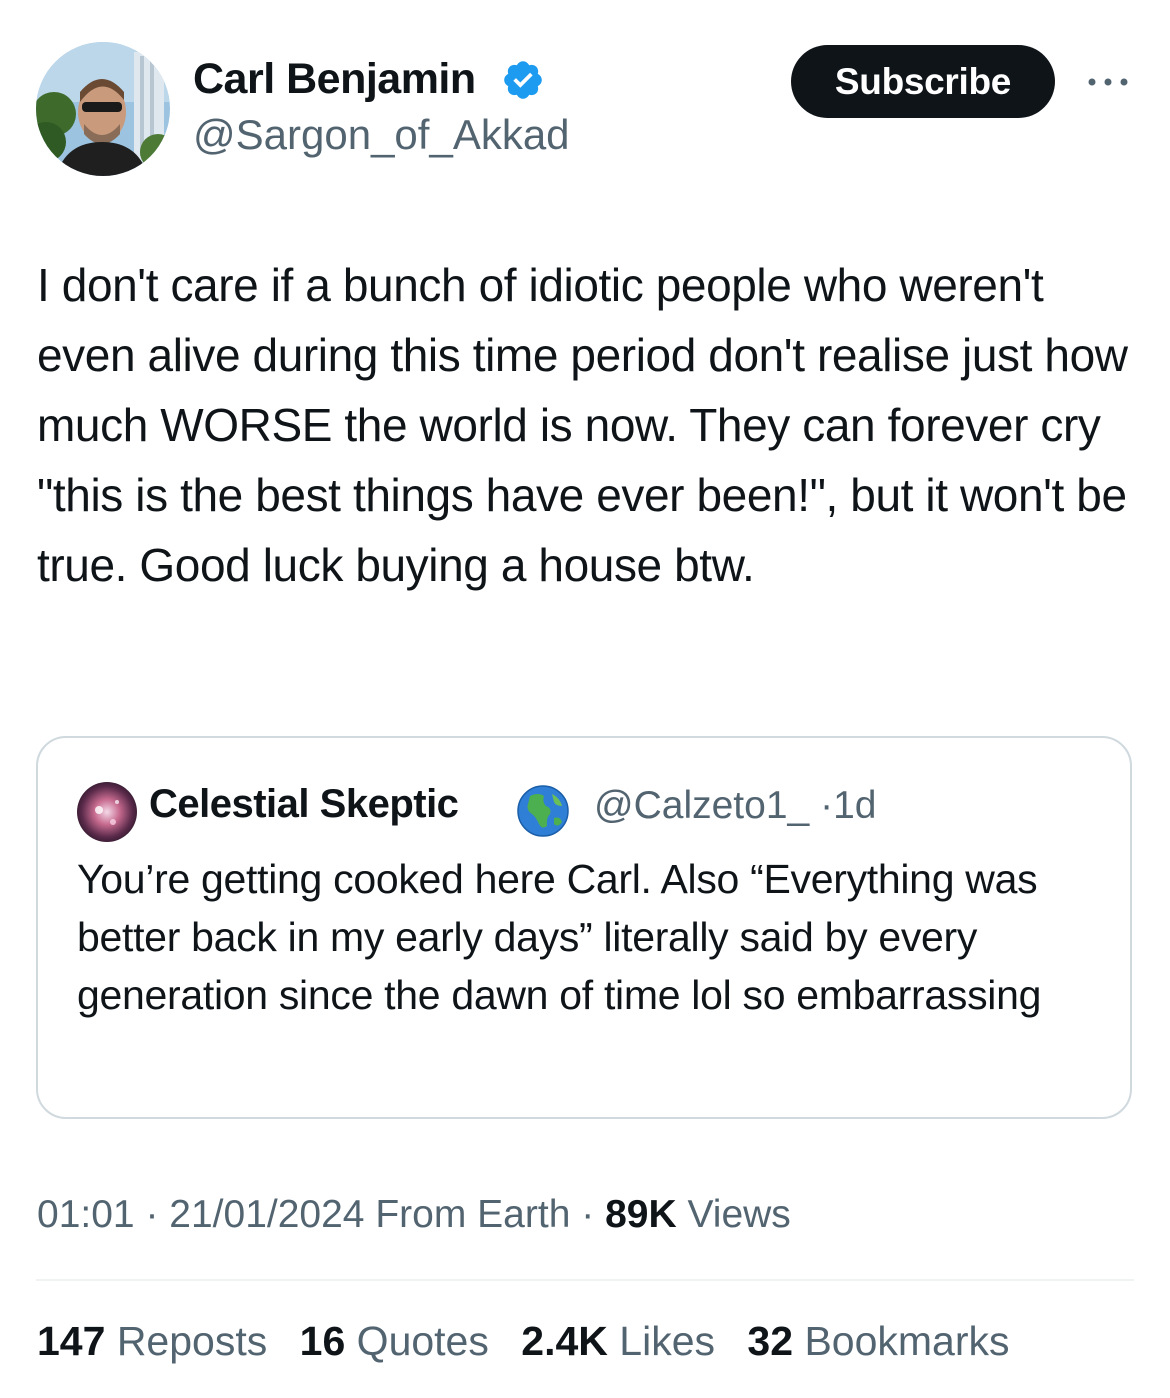 This screenshot has width=1170, height=1398. What do you see at coordinates (103, 109) in the screenshot?
I see `author-avatar` at bounding box center [103, 109].